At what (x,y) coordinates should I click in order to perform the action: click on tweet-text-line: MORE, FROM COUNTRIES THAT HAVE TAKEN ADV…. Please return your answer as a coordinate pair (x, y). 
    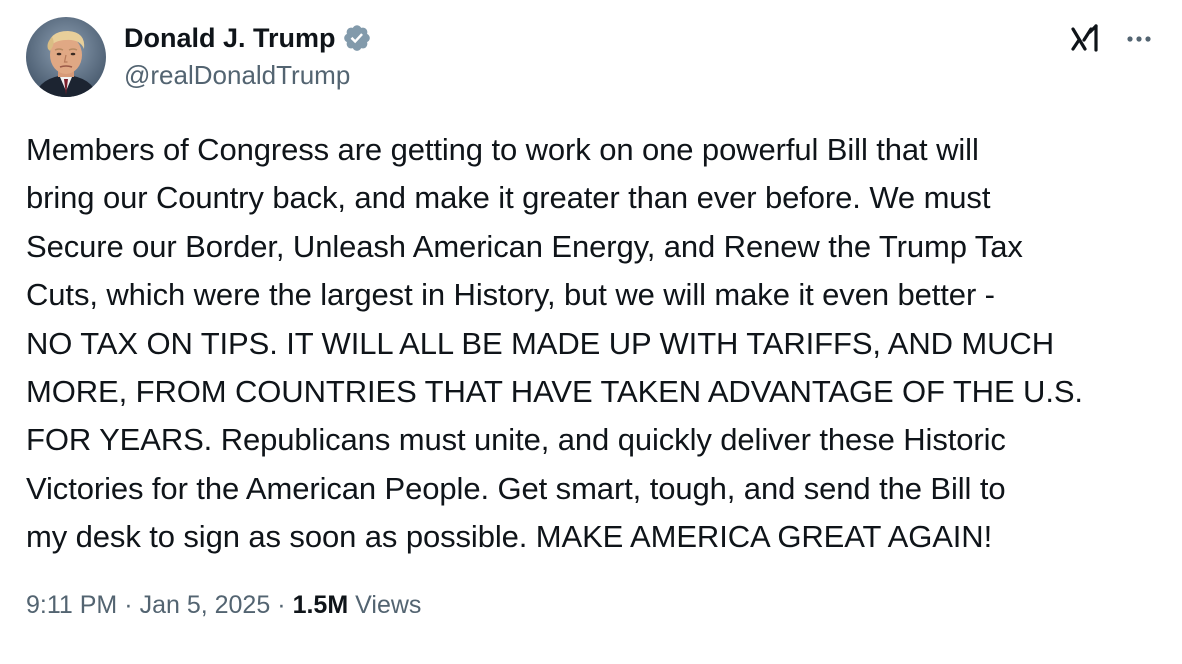
    Looking at the image, I should click on (554, 392).